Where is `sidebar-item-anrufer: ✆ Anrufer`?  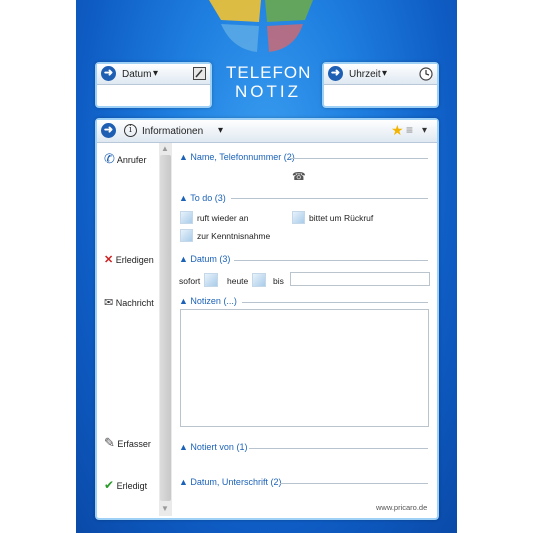 sidebar-item-anrufer: ✆ Anrufer is located at coordinates (125, 159).